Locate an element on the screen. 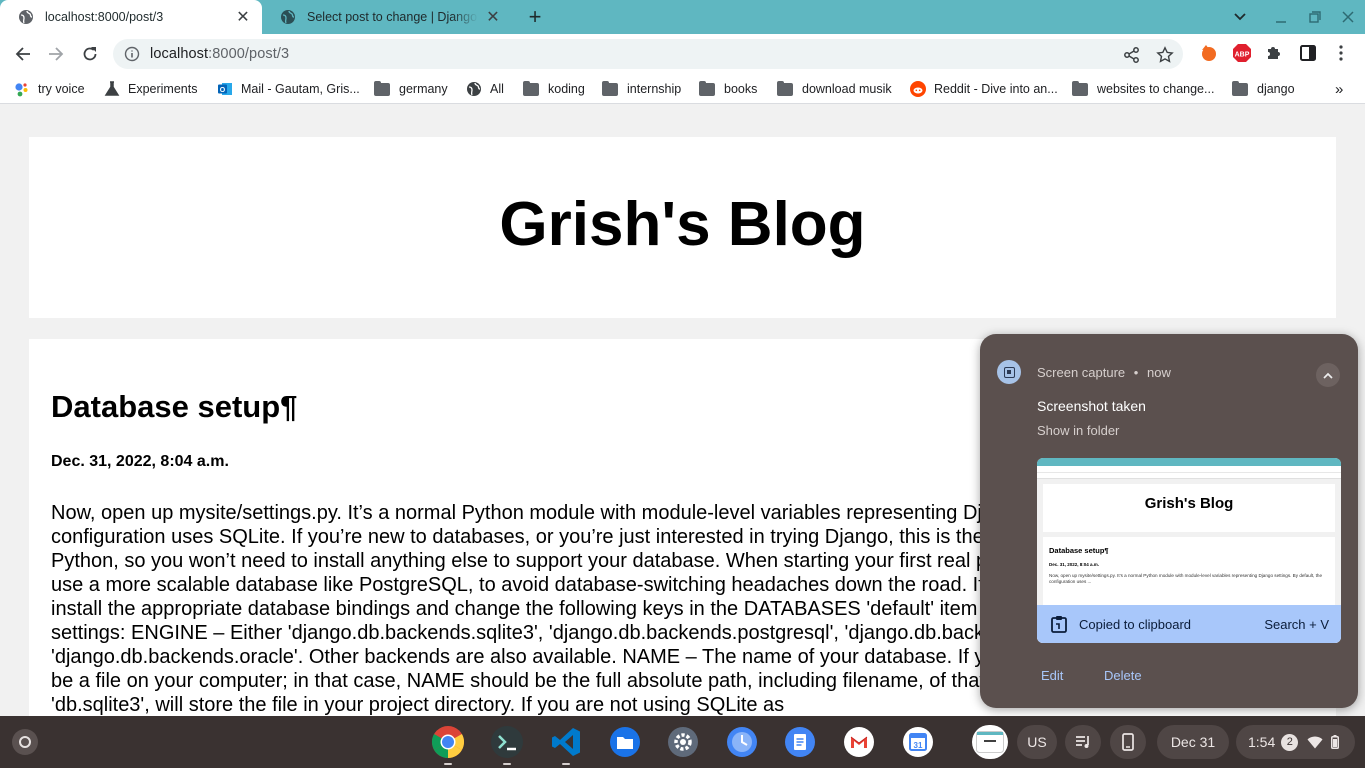 Image resolution: width=1365 pixels, height=768 pixels. bookmark-download-musik: download musik is located at coordinates (834, 89).